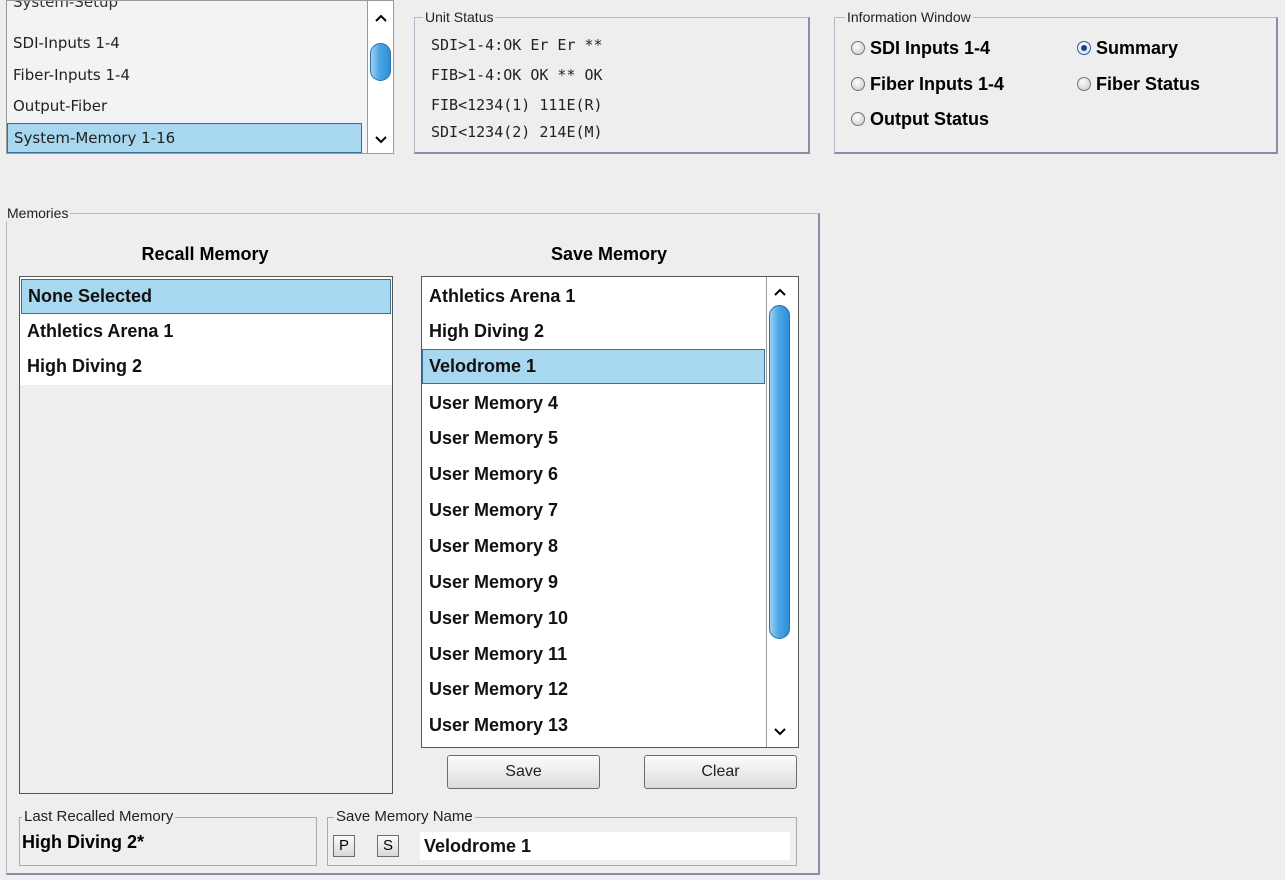 The image size is (1285, 880). Describe the element at coordinates (184, 9) in the screenshot. I see `nav-item-system-setup: System-Setup` at that location.